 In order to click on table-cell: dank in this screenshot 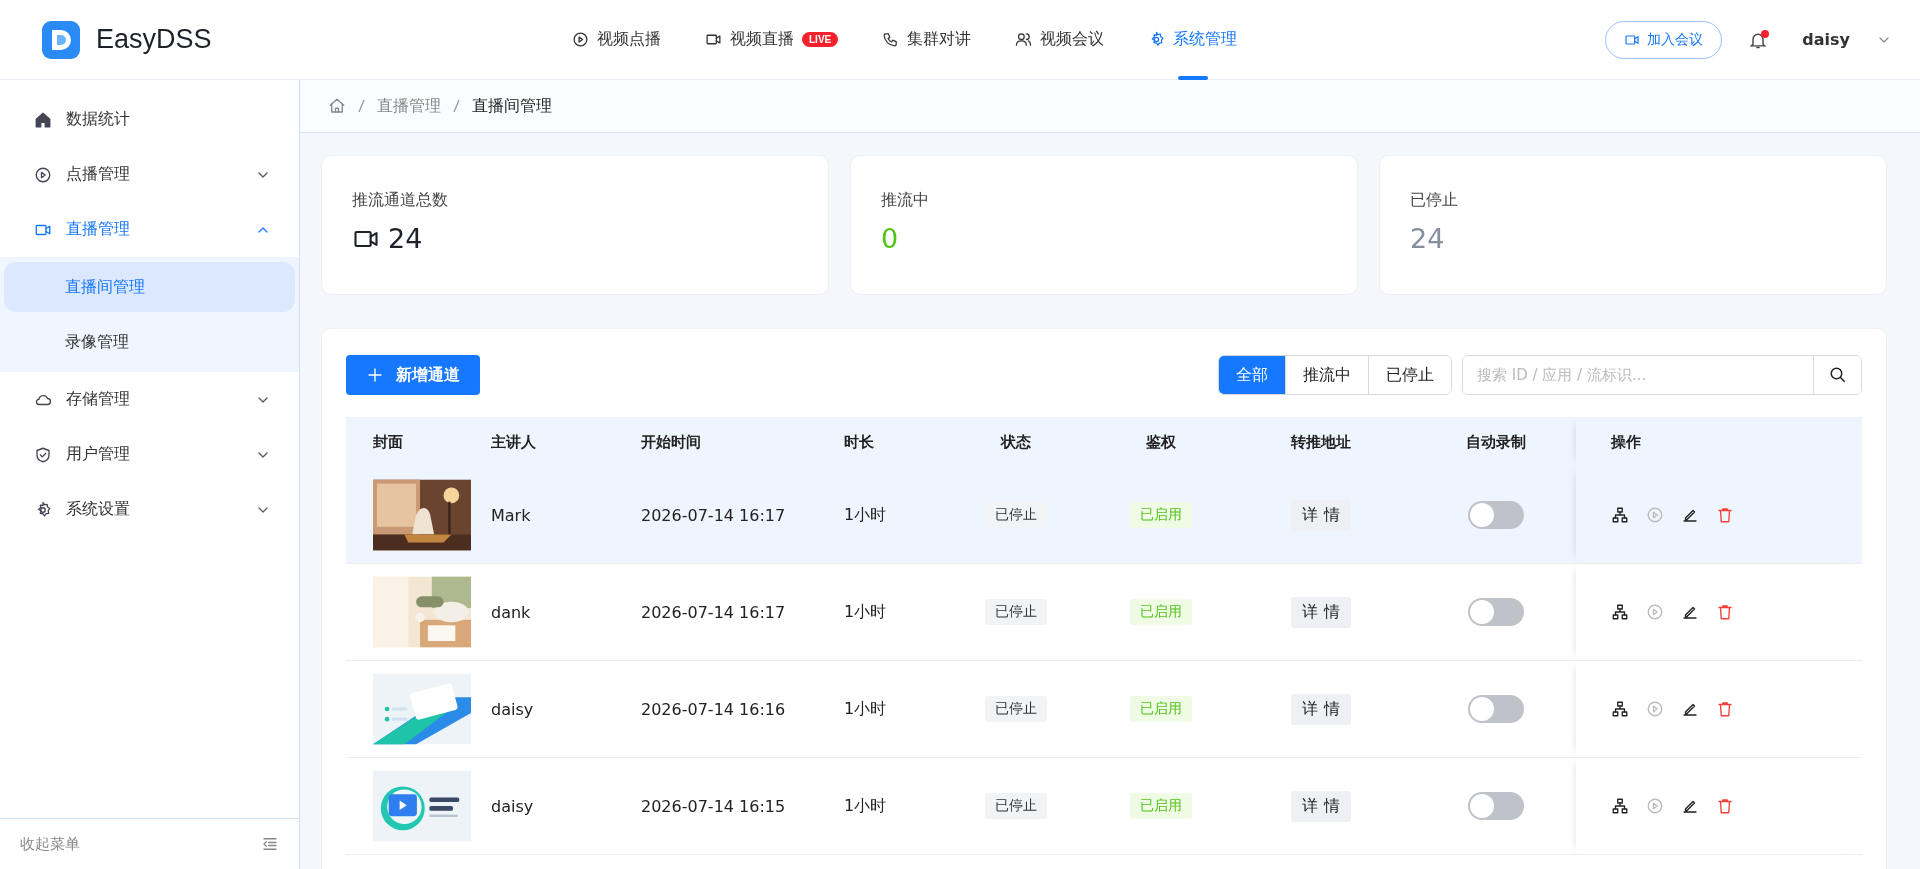, I will do `click(511, 612)`.